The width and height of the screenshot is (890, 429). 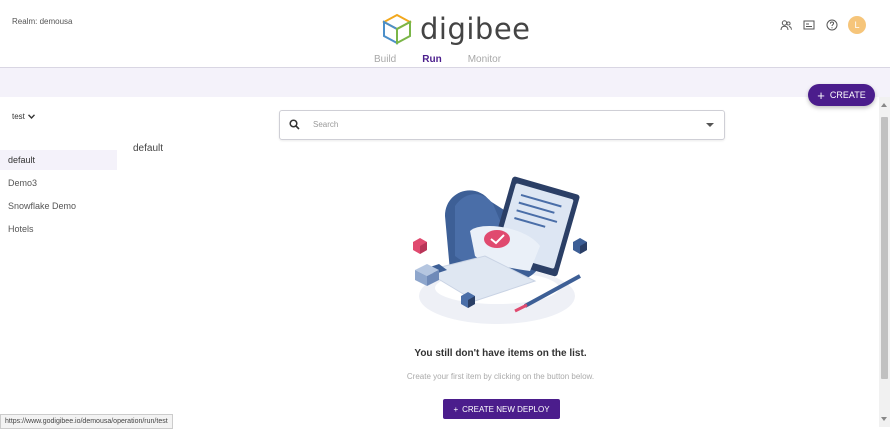 I want to click on create-new-deploy-button: + CREATE NEW DEPLOY, so click(x=501, y=409).